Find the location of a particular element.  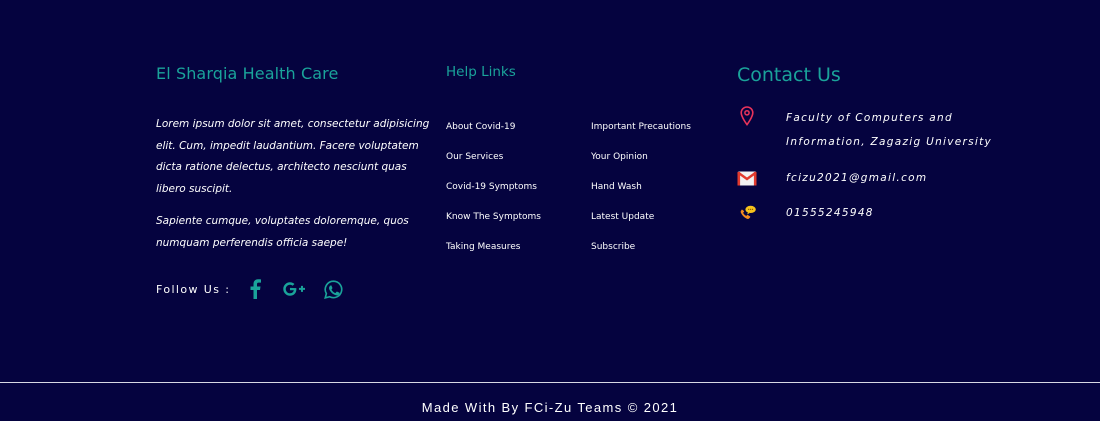

link-know-the-symptoms: Know The Symptoms is located at coordinates (493, 224).